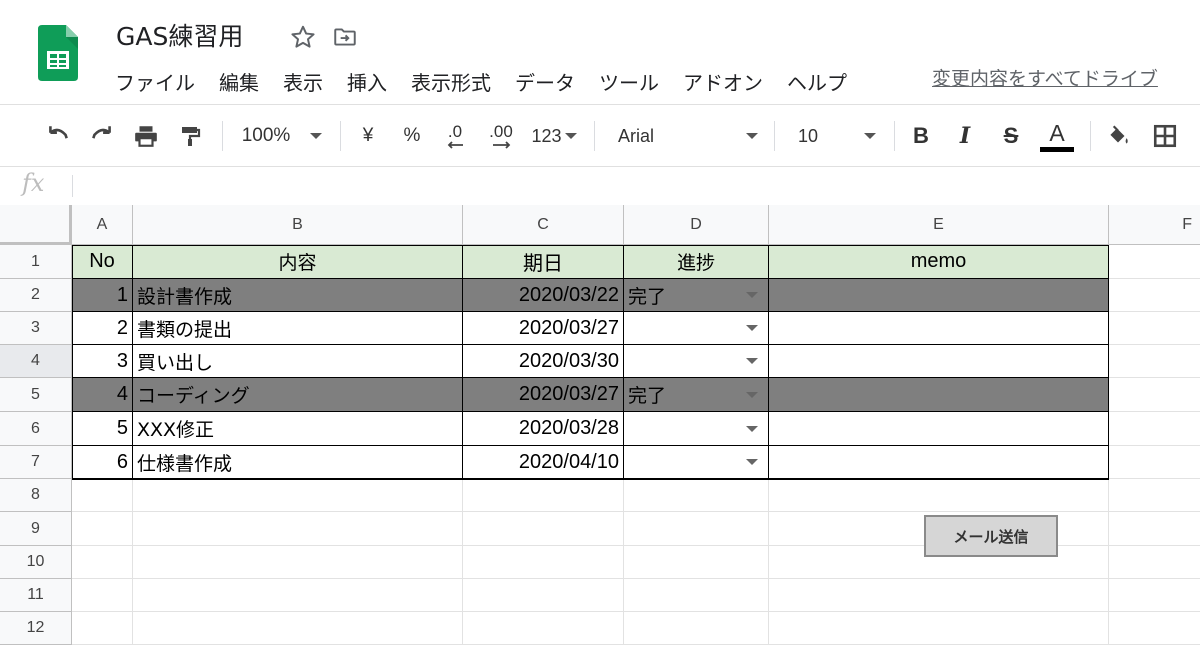  I want to click on redo-icon, so click(102, 136).